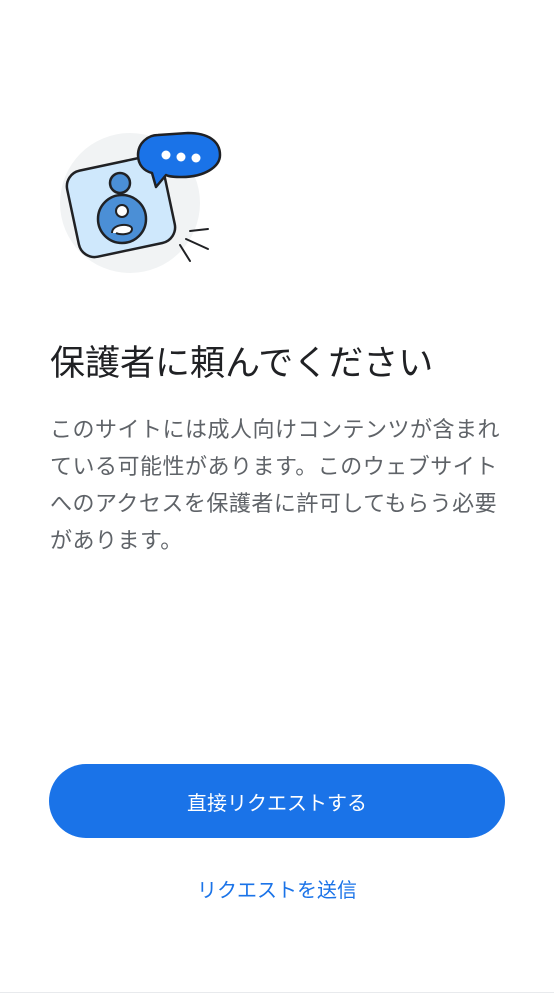 The height and width of the screenshot is (999, 554). I want to click on bottom-divider, so click(277, 992).